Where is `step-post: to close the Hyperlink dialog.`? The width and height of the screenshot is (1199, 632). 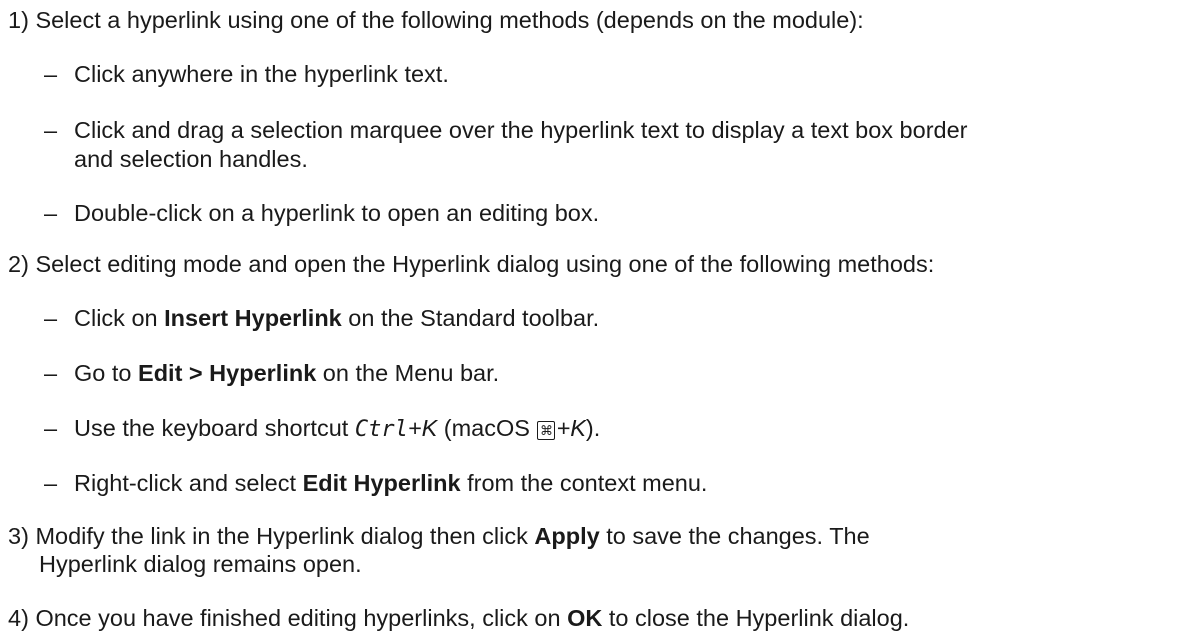
step-post: to close the Hyperlink dialog. is located at coordinates (756, 618).